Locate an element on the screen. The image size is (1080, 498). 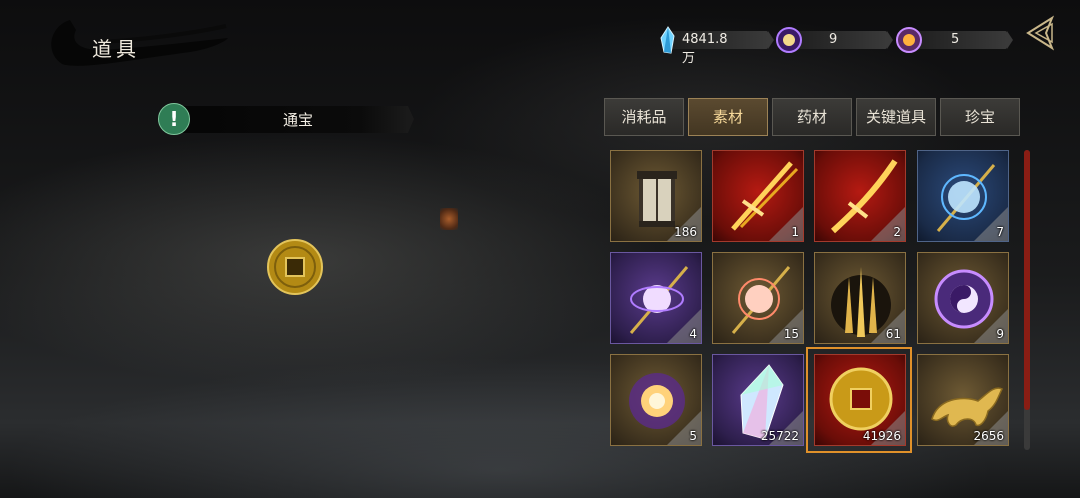
item-quantity: 9 is located at coordinates (1000, 334).